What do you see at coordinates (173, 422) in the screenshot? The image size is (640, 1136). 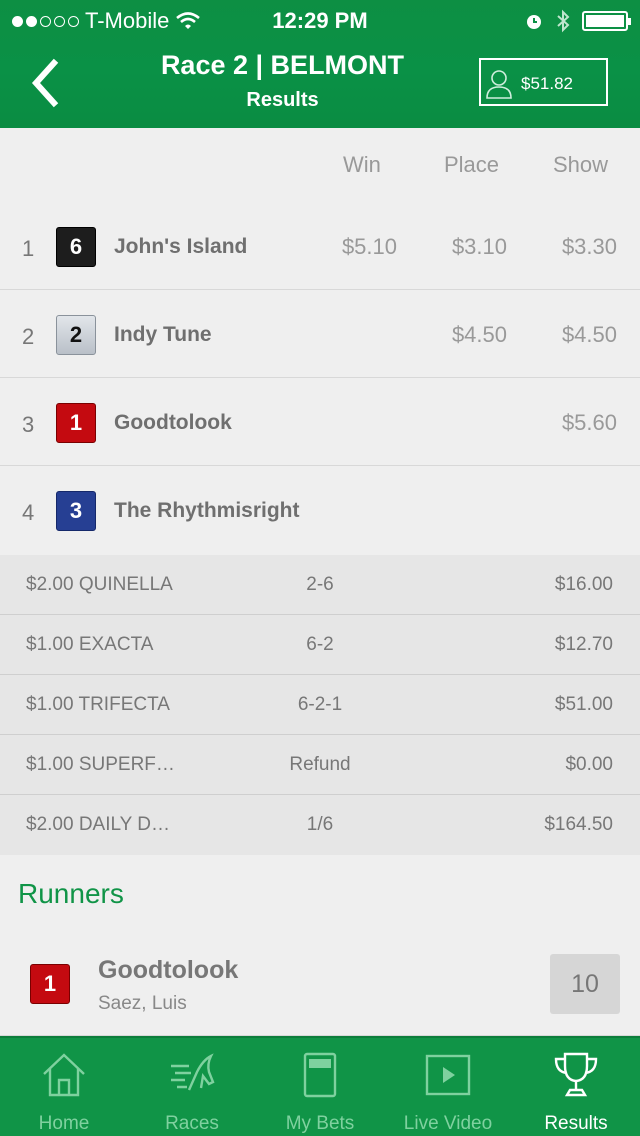 I see `horse-name: Goodtolook` at bounding box center [173, 422].